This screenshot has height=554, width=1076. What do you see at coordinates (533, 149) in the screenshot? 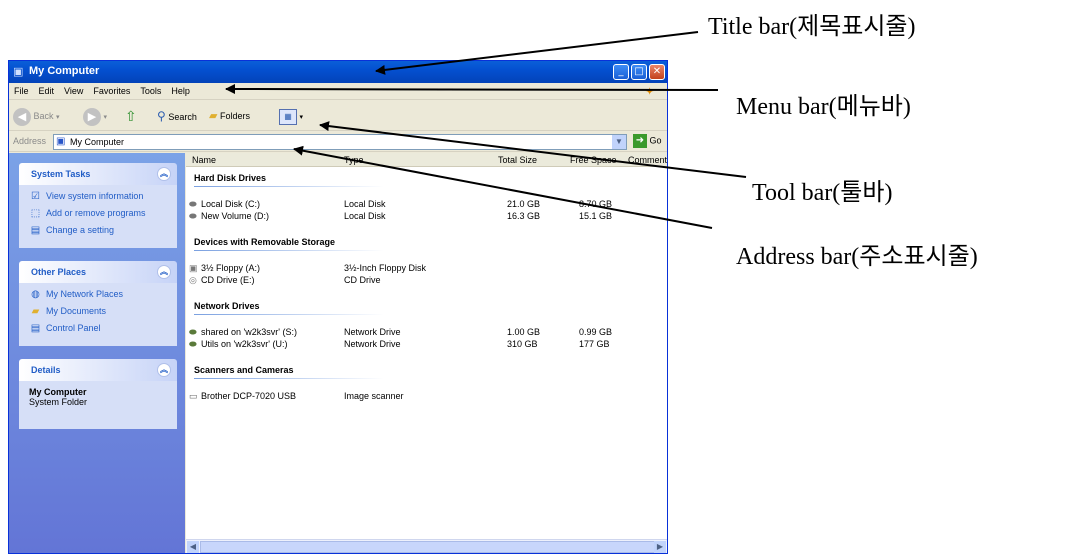
I see `tool-bar-arrow` at bounding box center [533, 149].